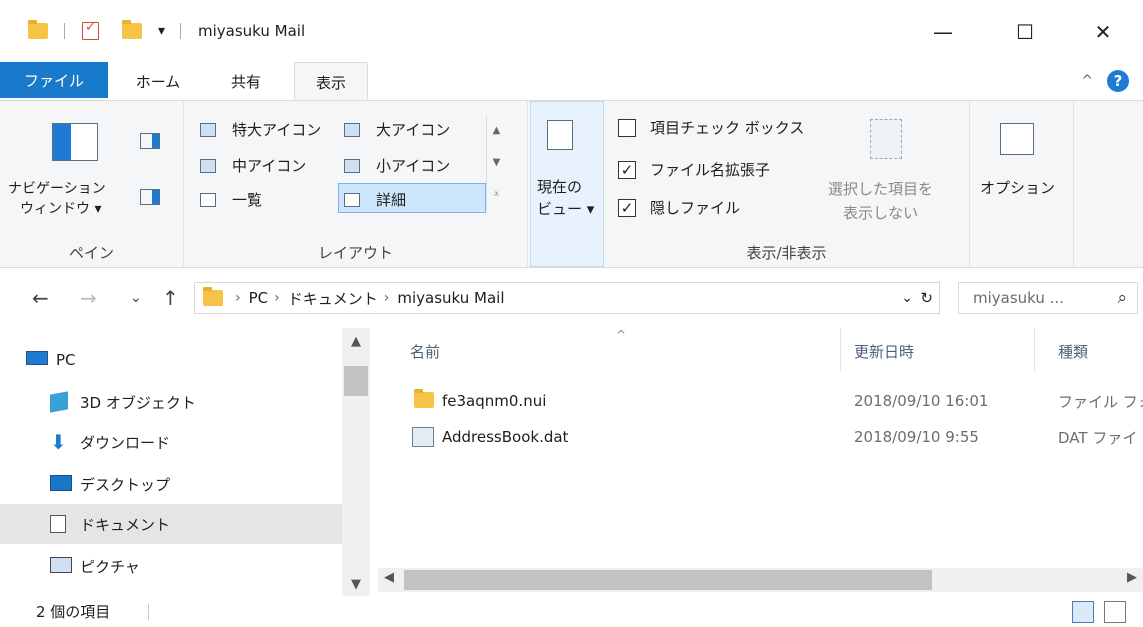 The image size is (1143, 627). Describe the element at coordinates (331, 81) in the screenshot. I see `tab-view: 表示` at that location.